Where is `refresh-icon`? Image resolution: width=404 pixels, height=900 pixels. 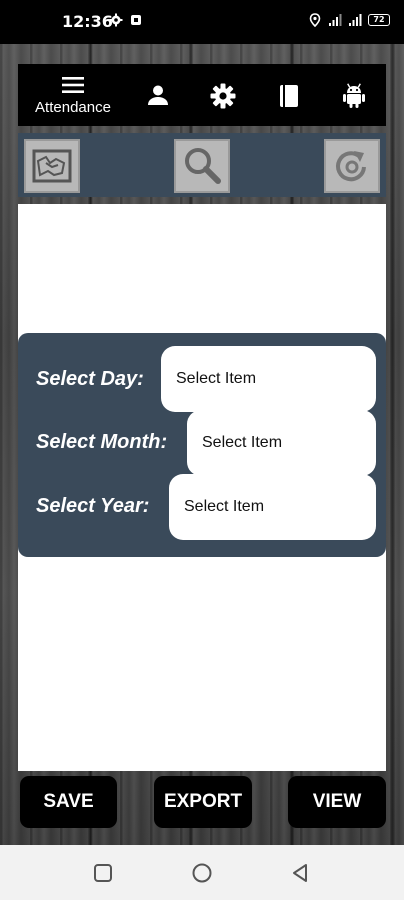
refresh-icon is located at coordinates (351, 166).